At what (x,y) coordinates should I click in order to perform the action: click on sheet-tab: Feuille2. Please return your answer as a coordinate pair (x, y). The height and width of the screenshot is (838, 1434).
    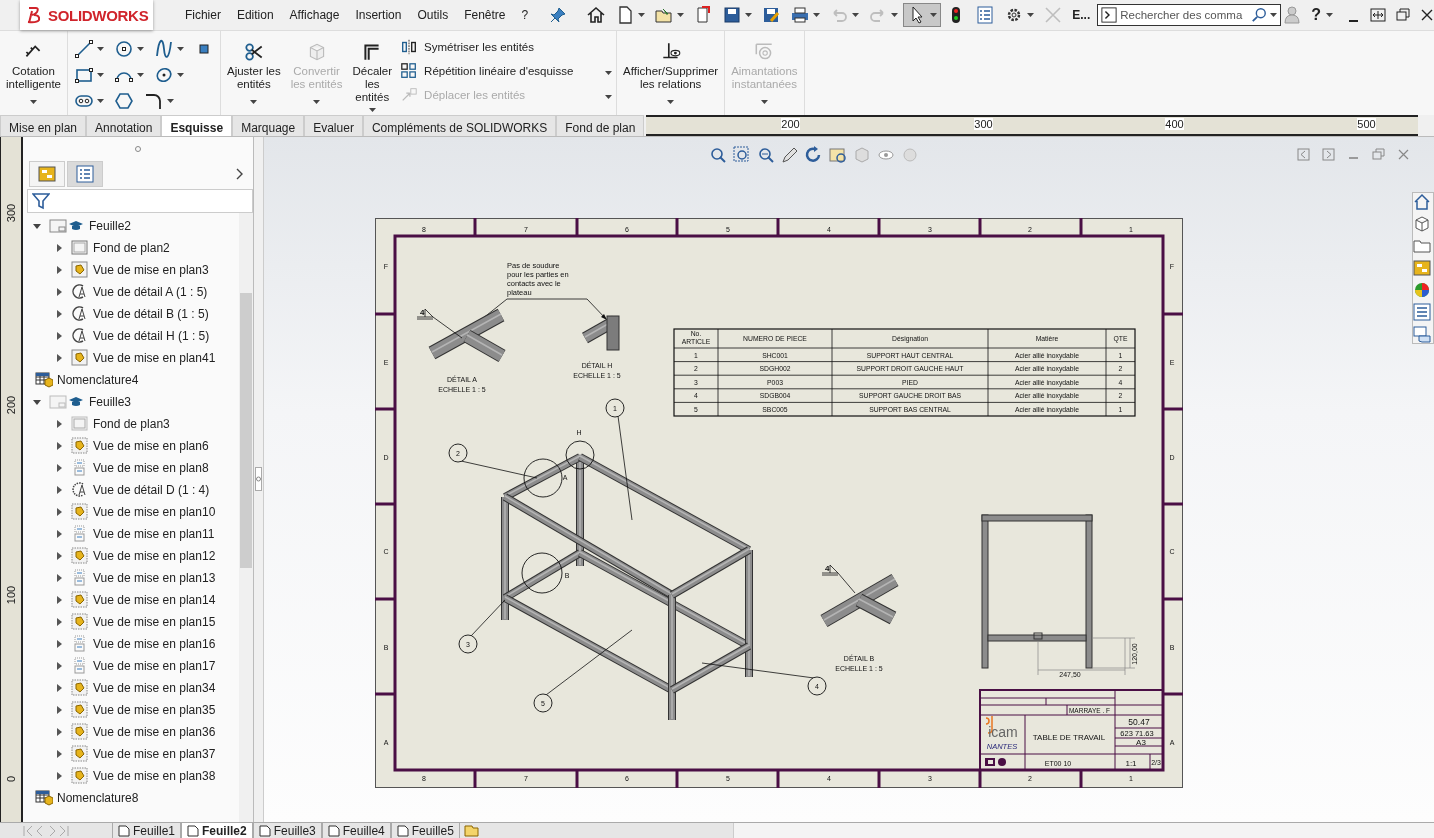
    Looking at the image, I should click on (217, 830).